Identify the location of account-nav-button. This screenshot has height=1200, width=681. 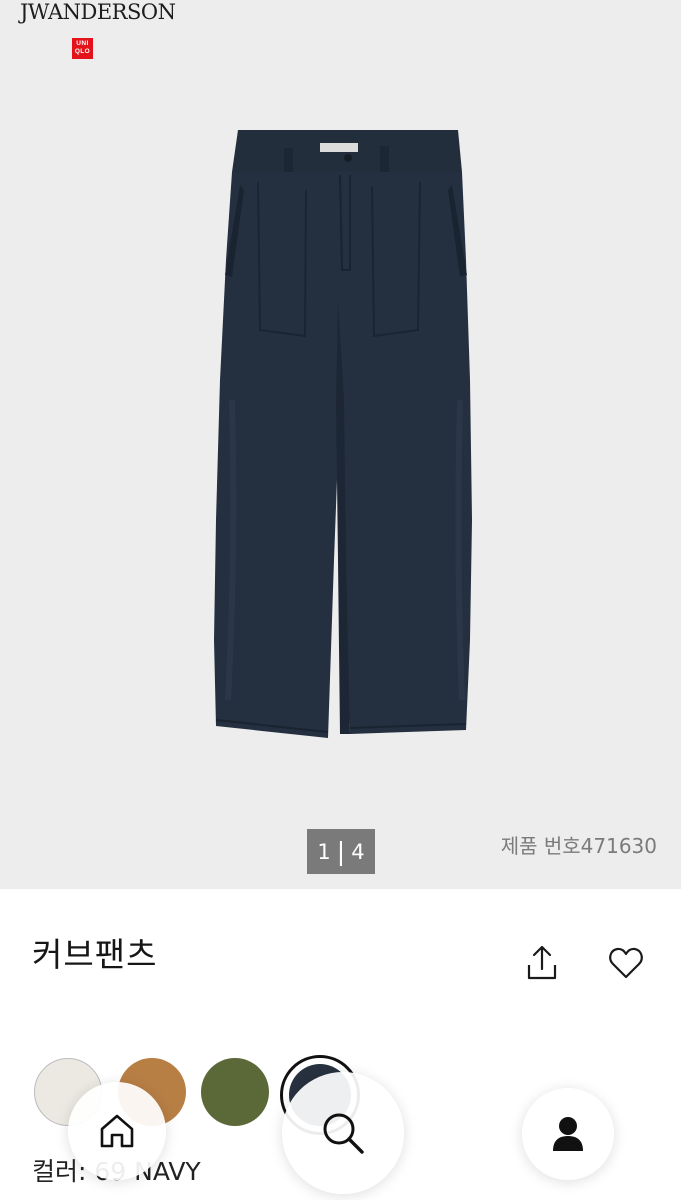
(568, 1134).